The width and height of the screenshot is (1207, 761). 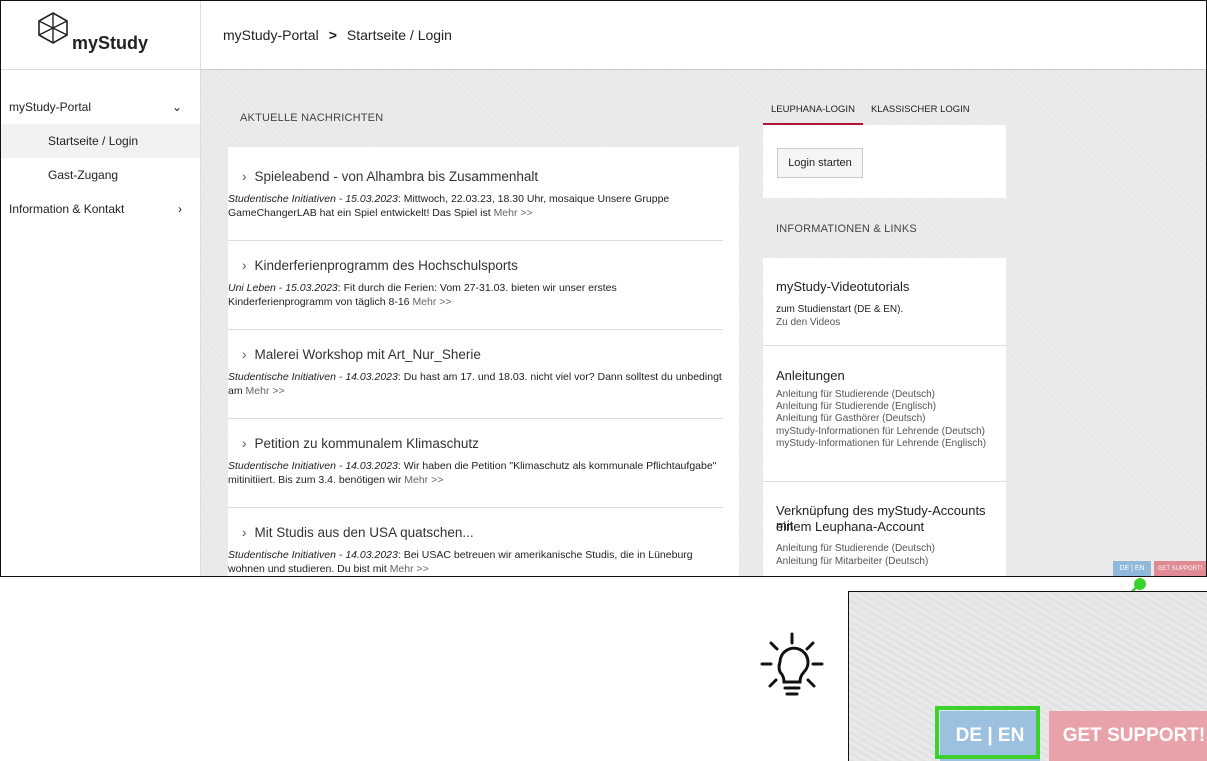 I want to click on sidebar-item-gast-zugang: Gast-Zugang, so click(x=100, y=175).